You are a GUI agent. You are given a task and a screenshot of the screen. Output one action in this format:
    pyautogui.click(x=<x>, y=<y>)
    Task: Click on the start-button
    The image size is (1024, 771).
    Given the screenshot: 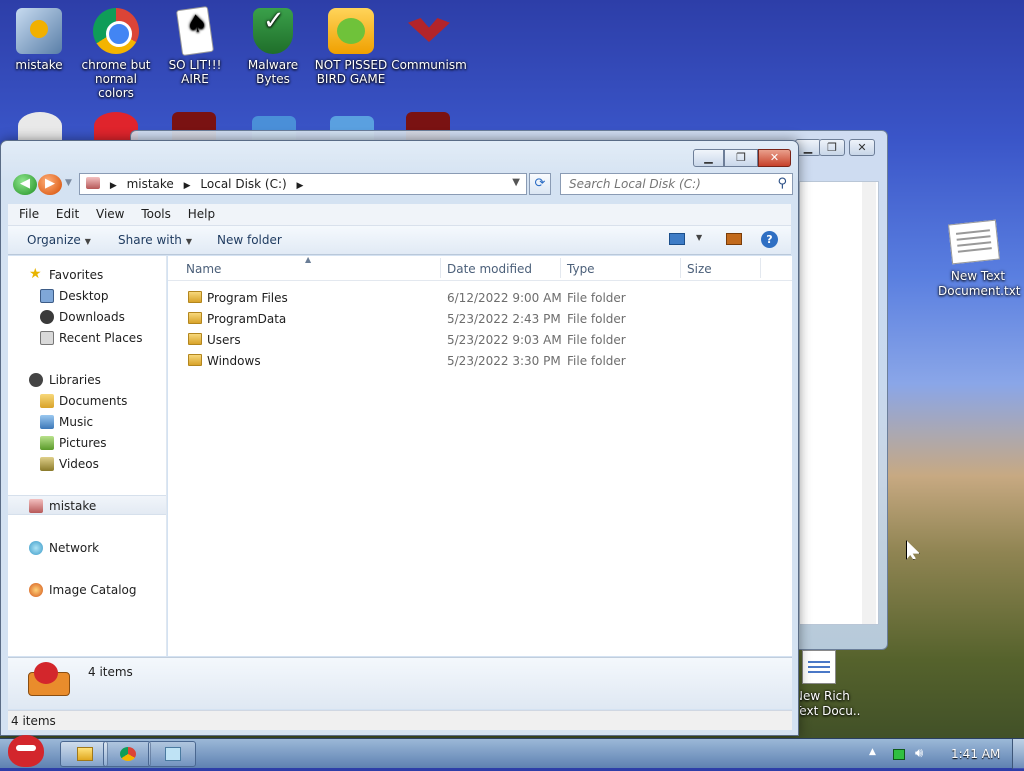 What is the action you would take?
    pyautogui.click(x=25, y=751)
    